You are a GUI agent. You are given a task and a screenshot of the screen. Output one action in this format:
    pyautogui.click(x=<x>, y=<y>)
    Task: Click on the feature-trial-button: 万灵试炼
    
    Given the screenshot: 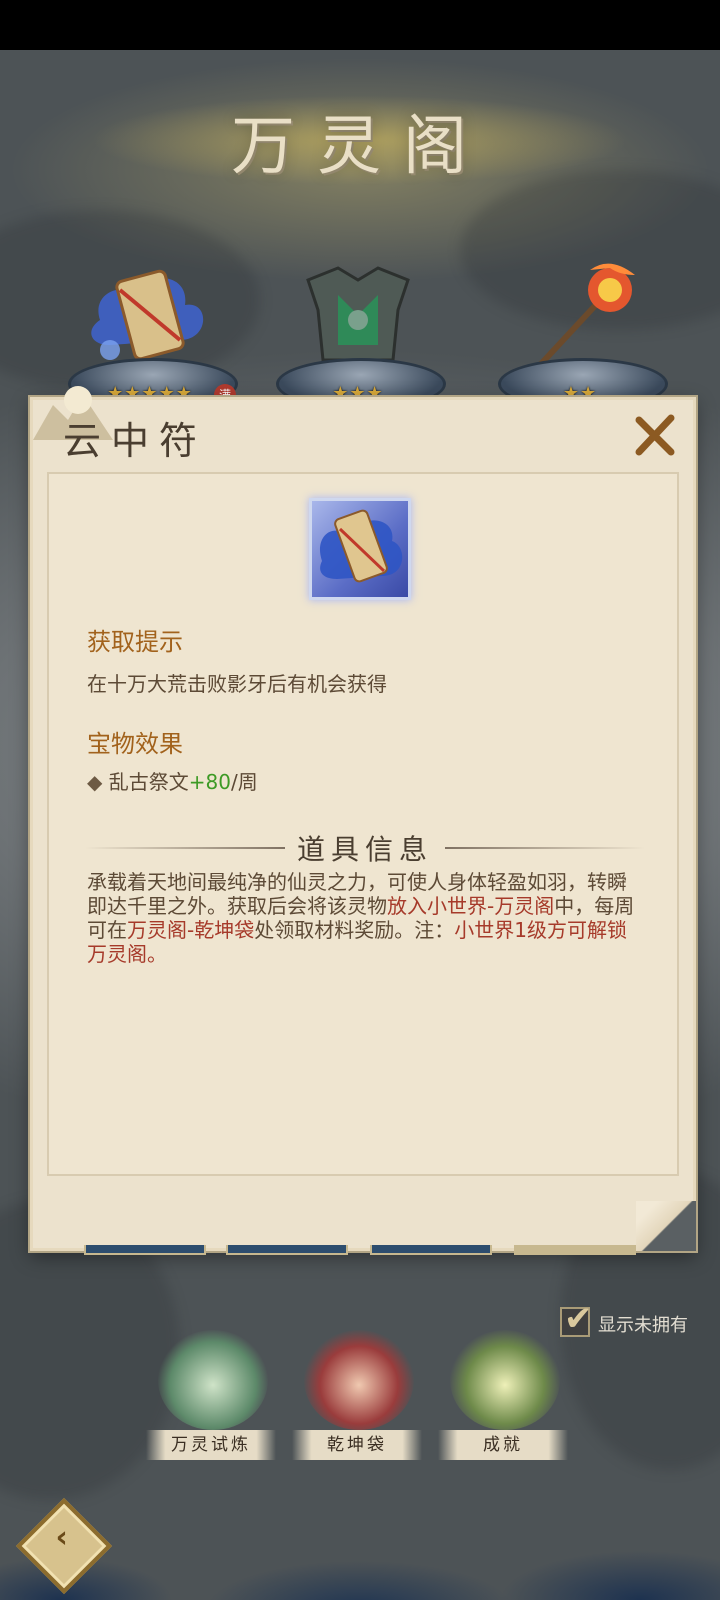 What is the action you would take?
    pyautogui.click(x=211, y=1395)
    